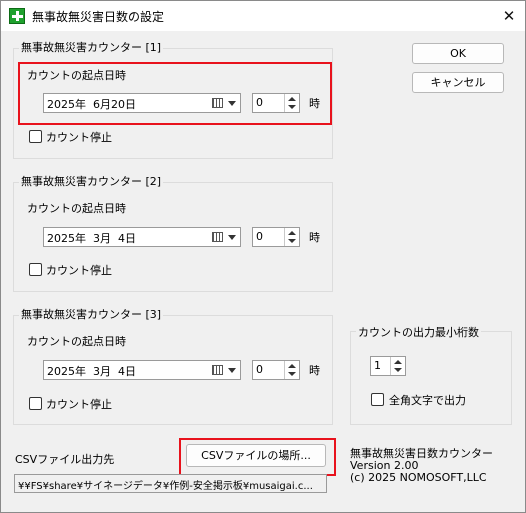  What do you see at coordinates (79, 270) in the screenshot?
I see `counter-2-stop-label: カウント停止` at bounding box center [79, 270].